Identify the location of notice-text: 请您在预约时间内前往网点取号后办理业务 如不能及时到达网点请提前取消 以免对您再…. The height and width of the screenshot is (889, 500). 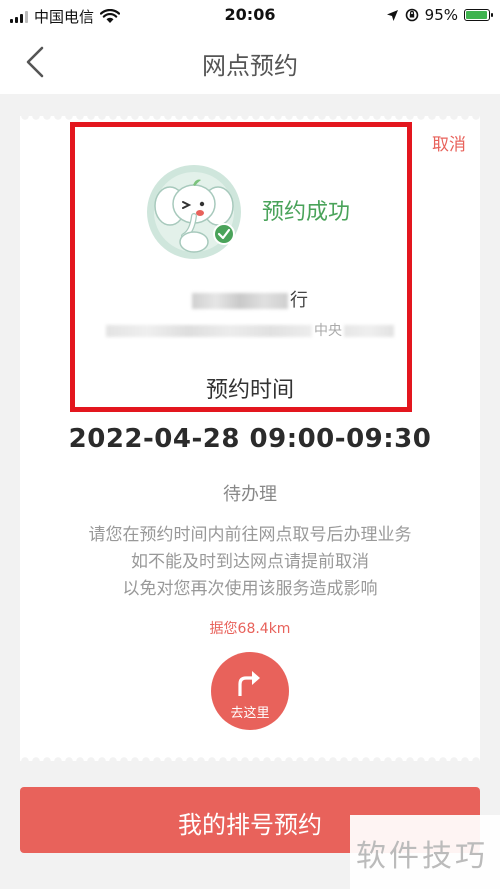
(250, 562).